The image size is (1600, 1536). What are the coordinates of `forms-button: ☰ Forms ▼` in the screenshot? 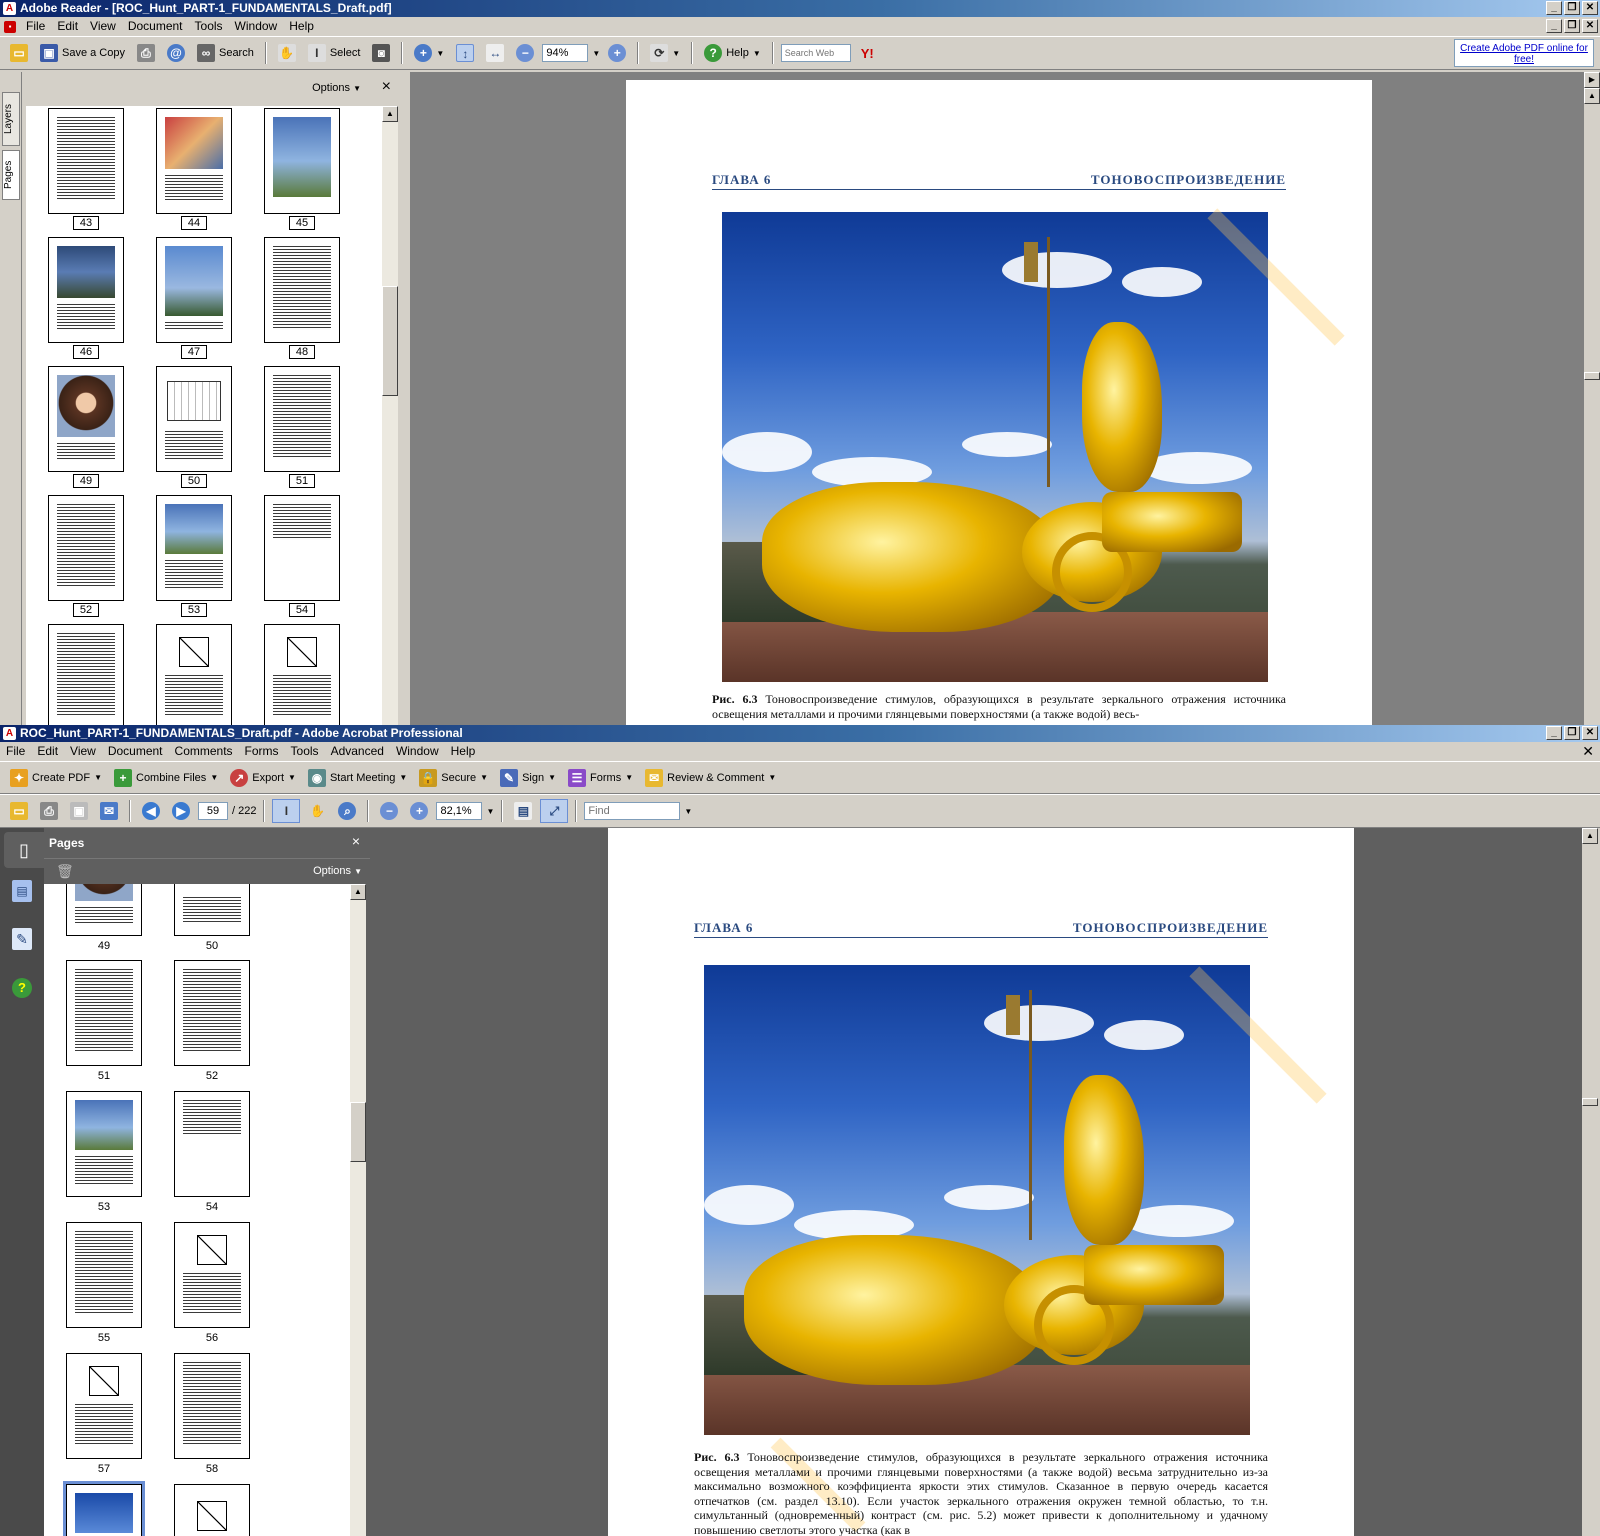 It's located at (600, 778).